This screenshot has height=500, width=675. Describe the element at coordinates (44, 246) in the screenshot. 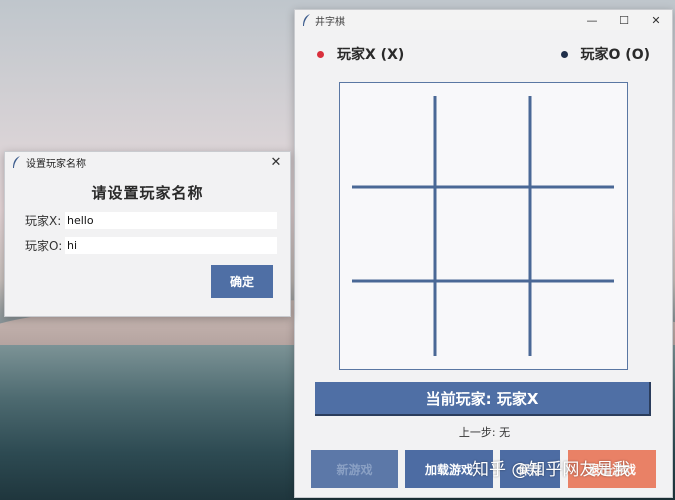

I see `player-o-field-label: 玩家O:` at that location.